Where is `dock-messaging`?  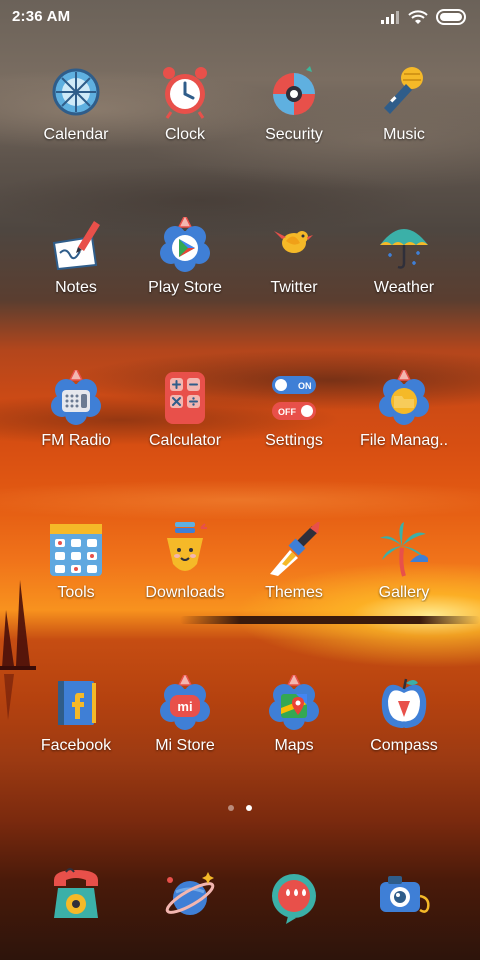 dock-messaging is located at coordinates (294, 896).